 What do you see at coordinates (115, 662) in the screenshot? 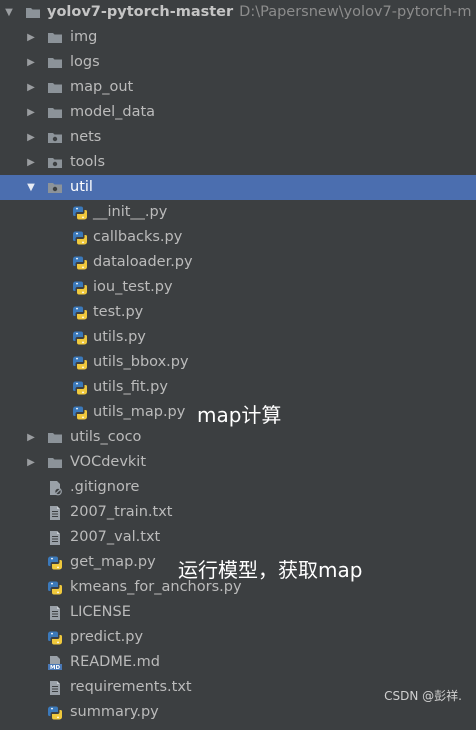
I see `tree-item-label: README.md` at bounding box center [115, 662].